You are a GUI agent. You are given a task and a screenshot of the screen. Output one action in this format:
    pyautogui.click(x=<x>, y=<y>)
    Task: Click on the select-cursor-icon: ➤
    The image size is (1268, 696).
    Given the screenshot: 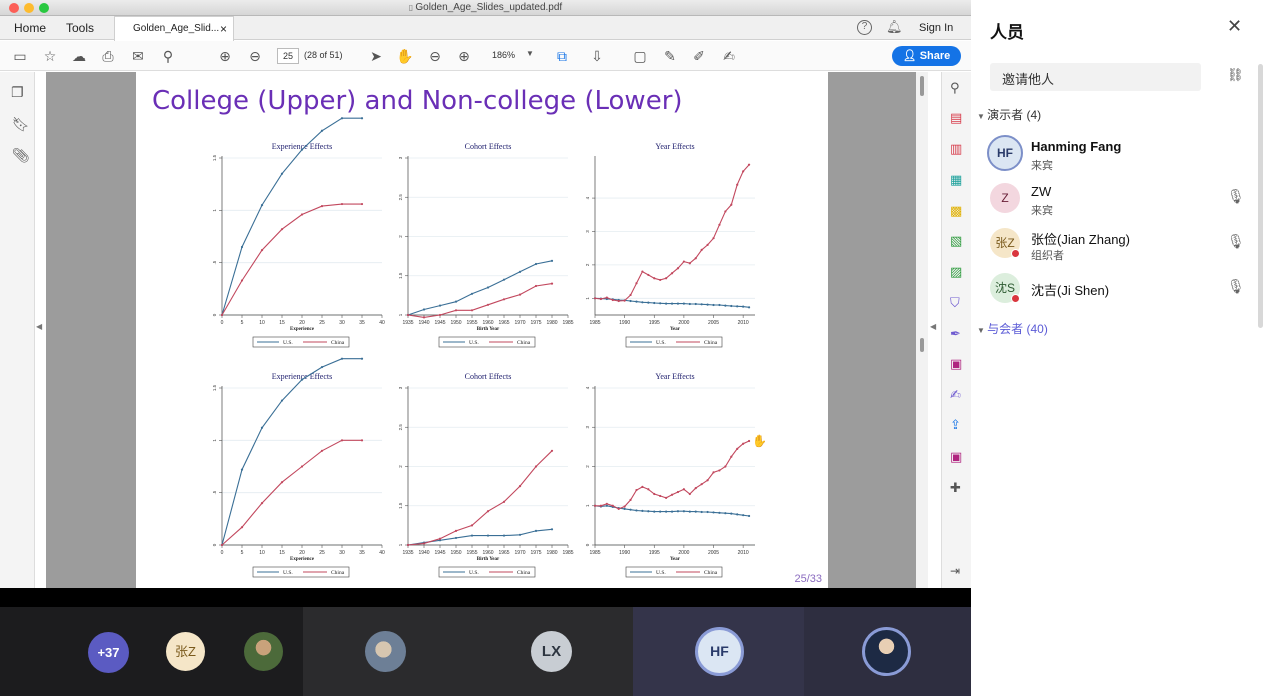 What is the action you would take?
    pyautogui.click(x=376, y=56)
    